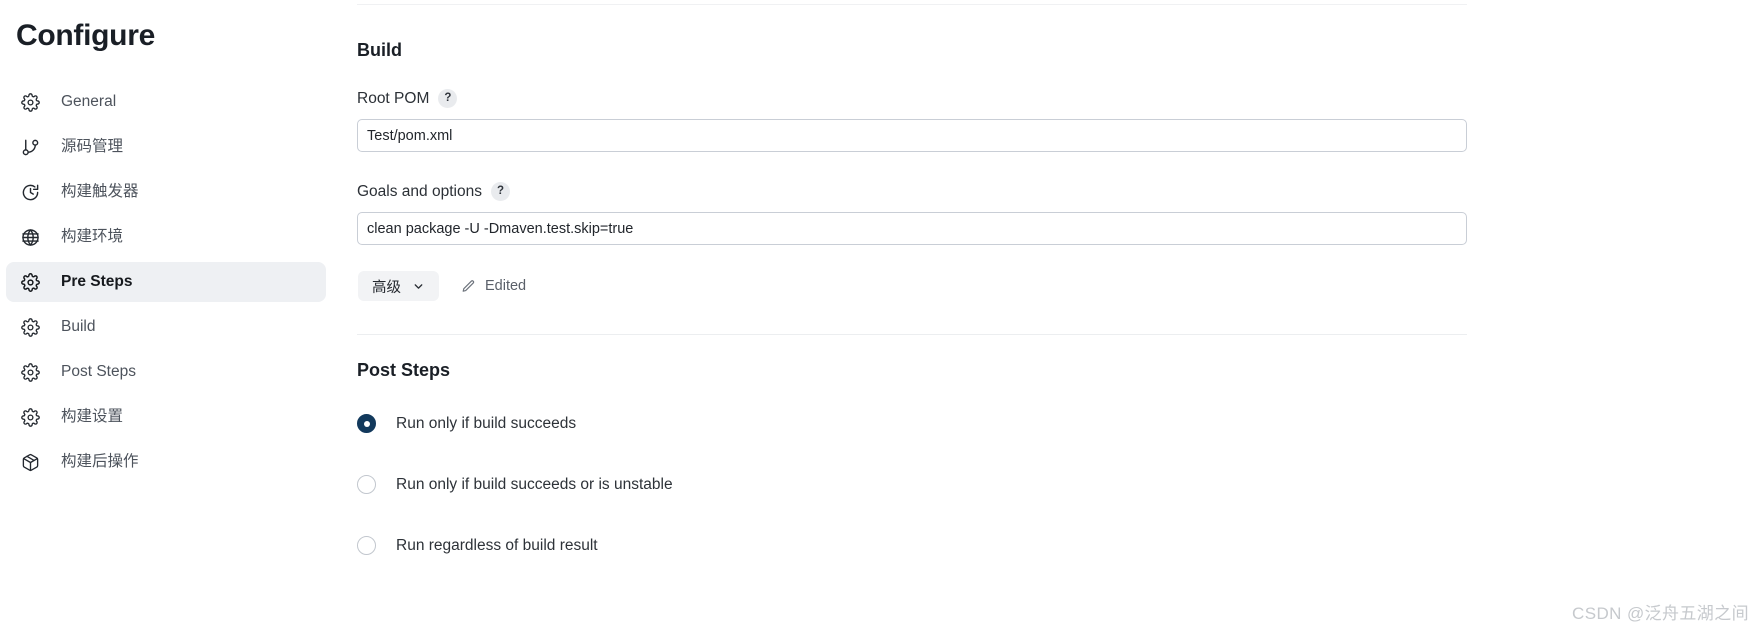 The width and height of the screenshot is (1763, 636). Describe the element at coordinates (166, 237) in the screenshot. I see `sidebar-item-build-environment: 构建环境` at that location.